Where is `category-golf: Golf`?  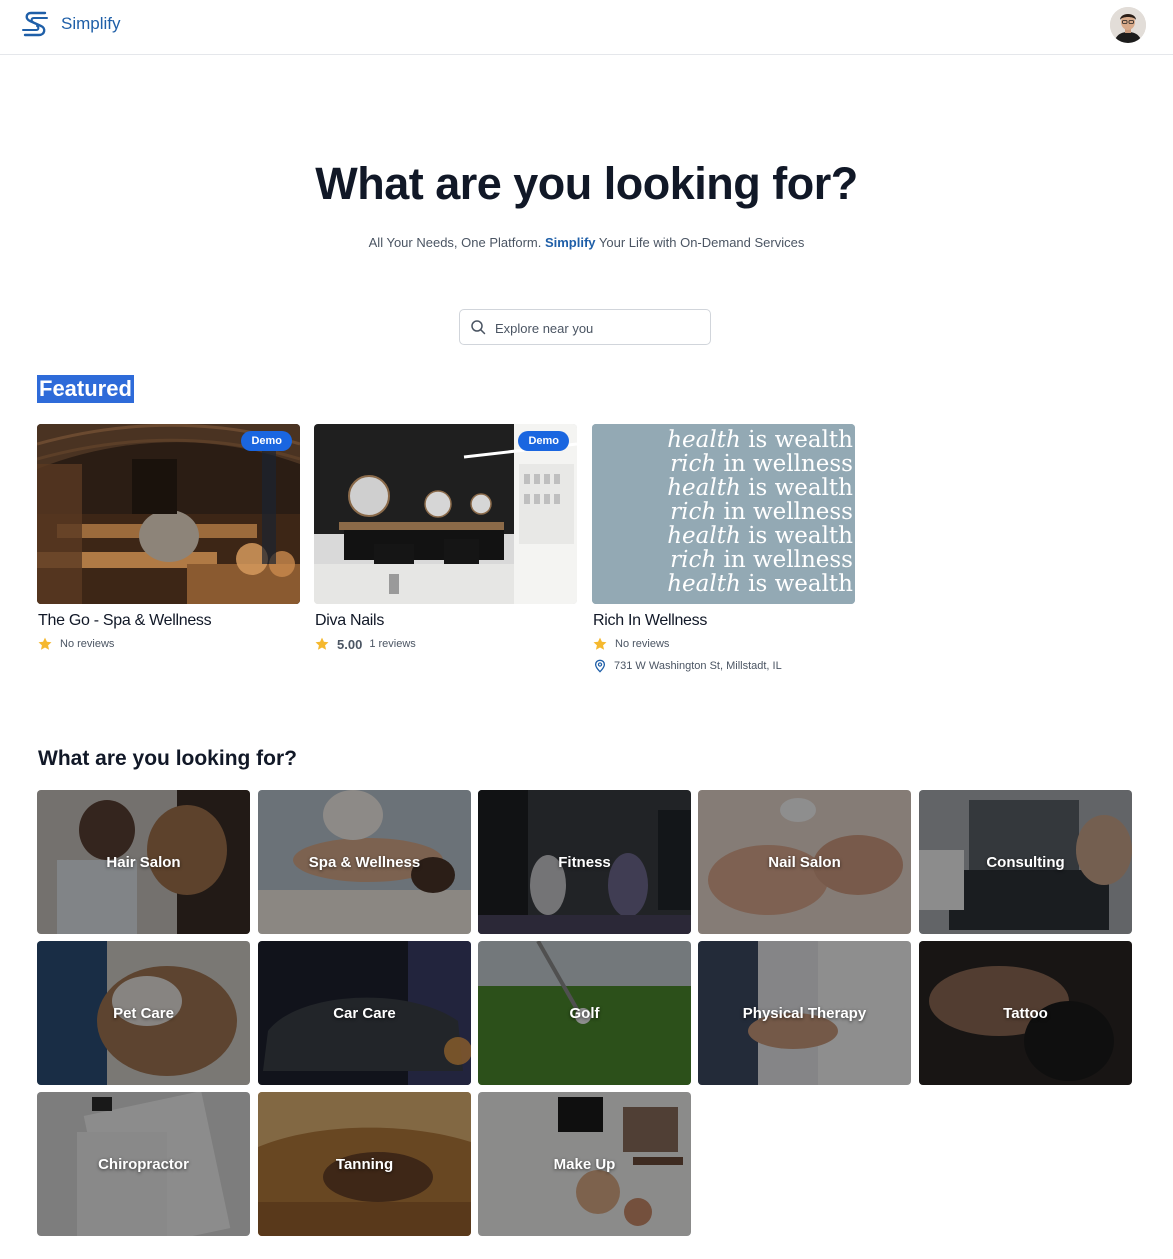 category-golf: Golf is located at coordinates (584, 1013).